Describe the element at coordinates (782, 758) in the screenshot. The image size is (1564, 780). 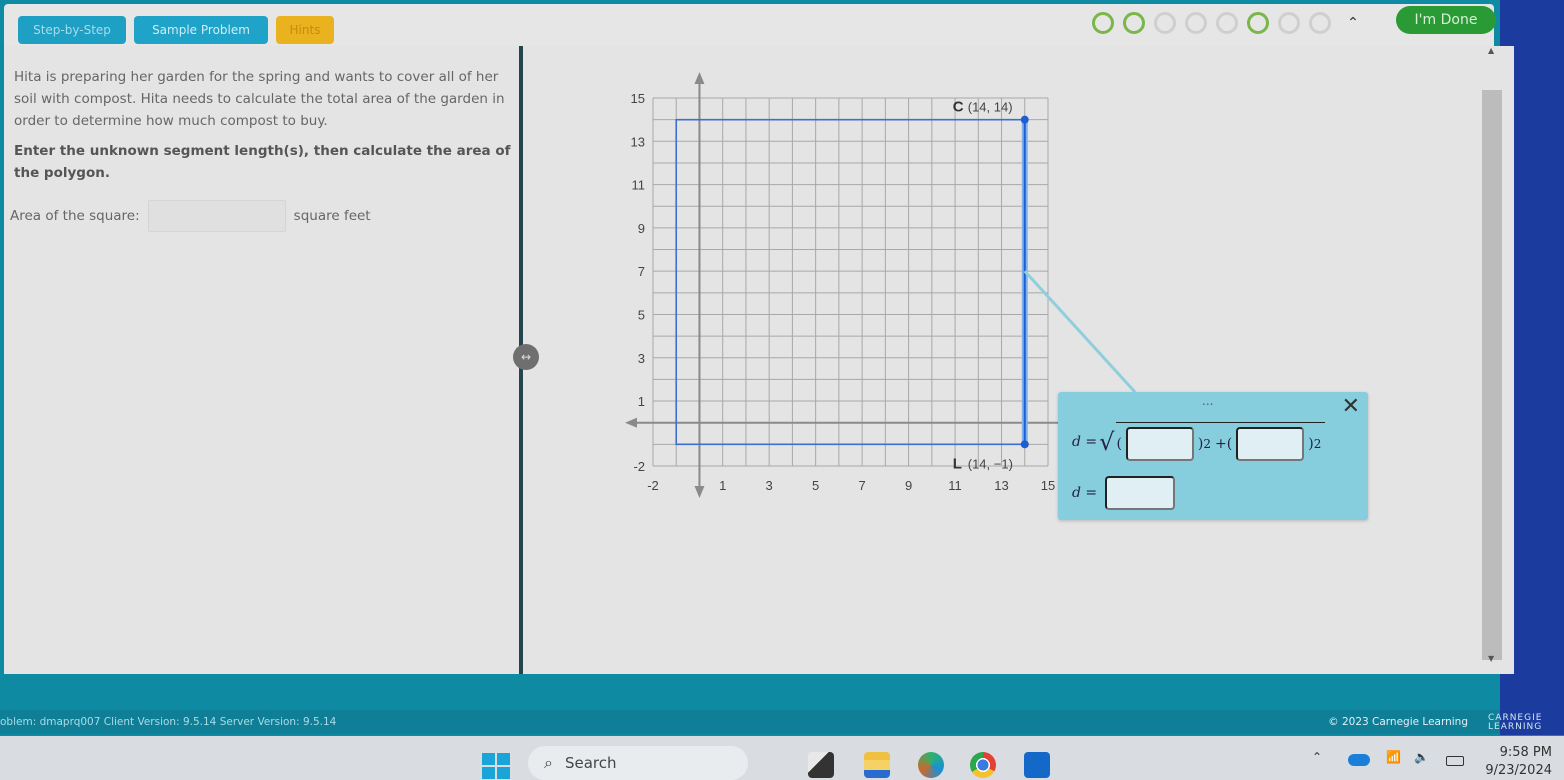
I see `taskbar: ⌕ Search ⌃ 📶 🔈 9:58 PM 9/23/2024` at that location.